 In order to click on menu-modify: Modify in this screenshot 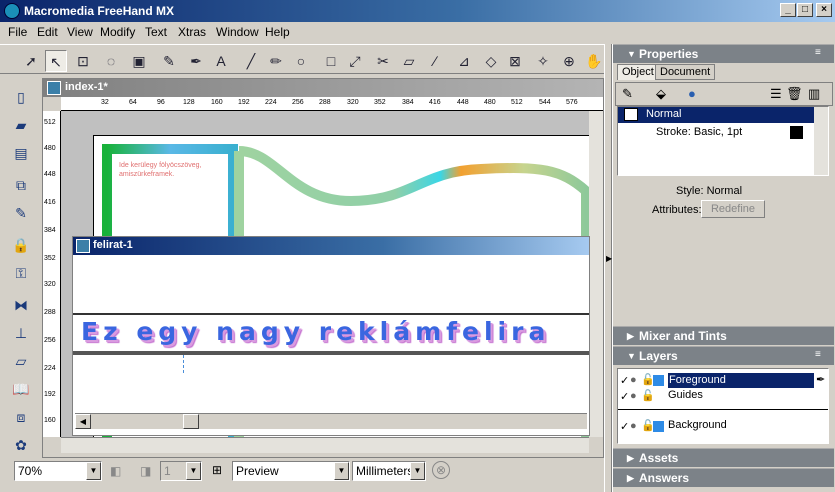, I will do `click(117, 32)`.